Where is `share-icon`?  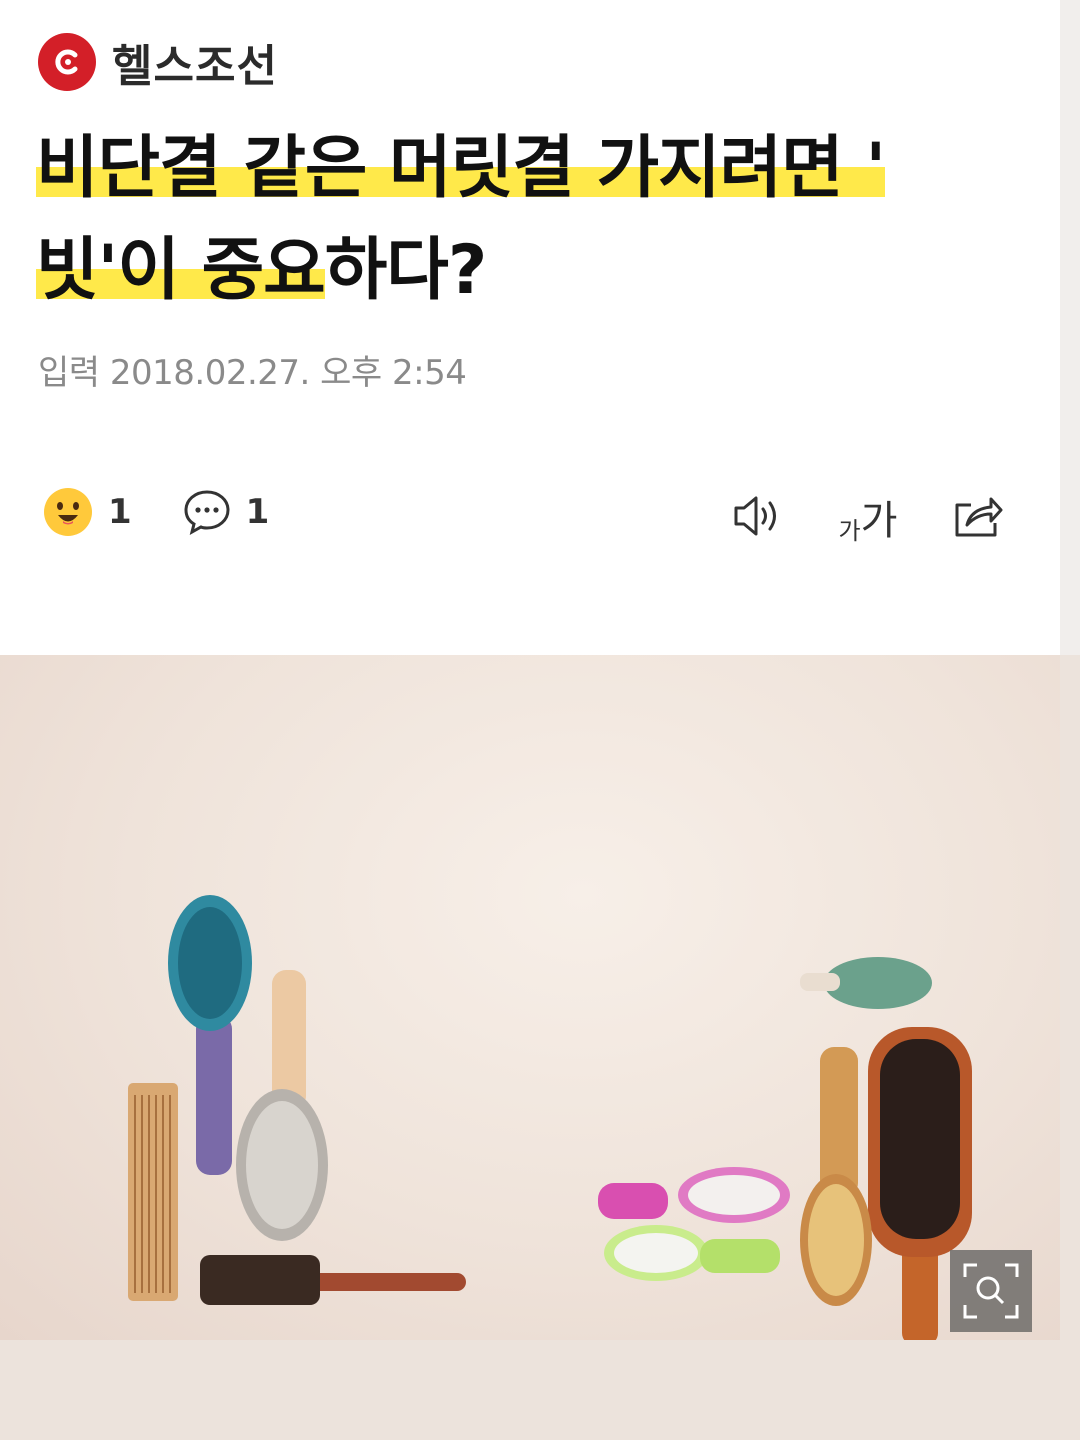 share-icon is located at coordinates (979, 517).